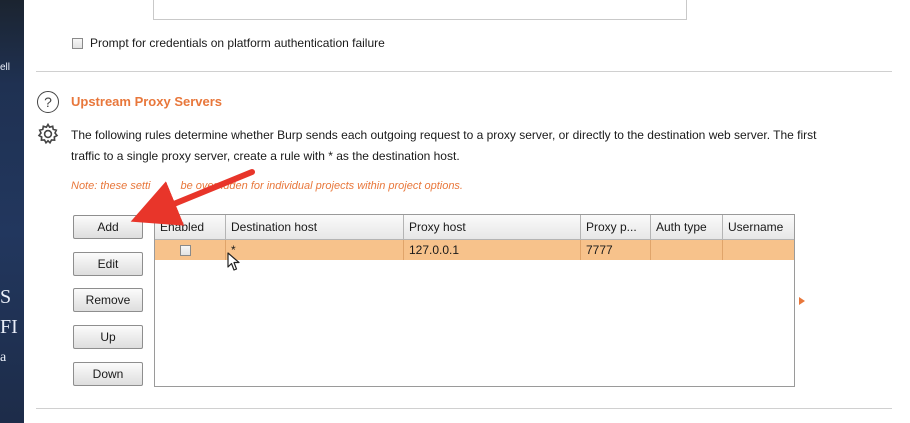  Describe the element at coordinates (758, 250) in the screenshot. I see `cell-username` at that location.